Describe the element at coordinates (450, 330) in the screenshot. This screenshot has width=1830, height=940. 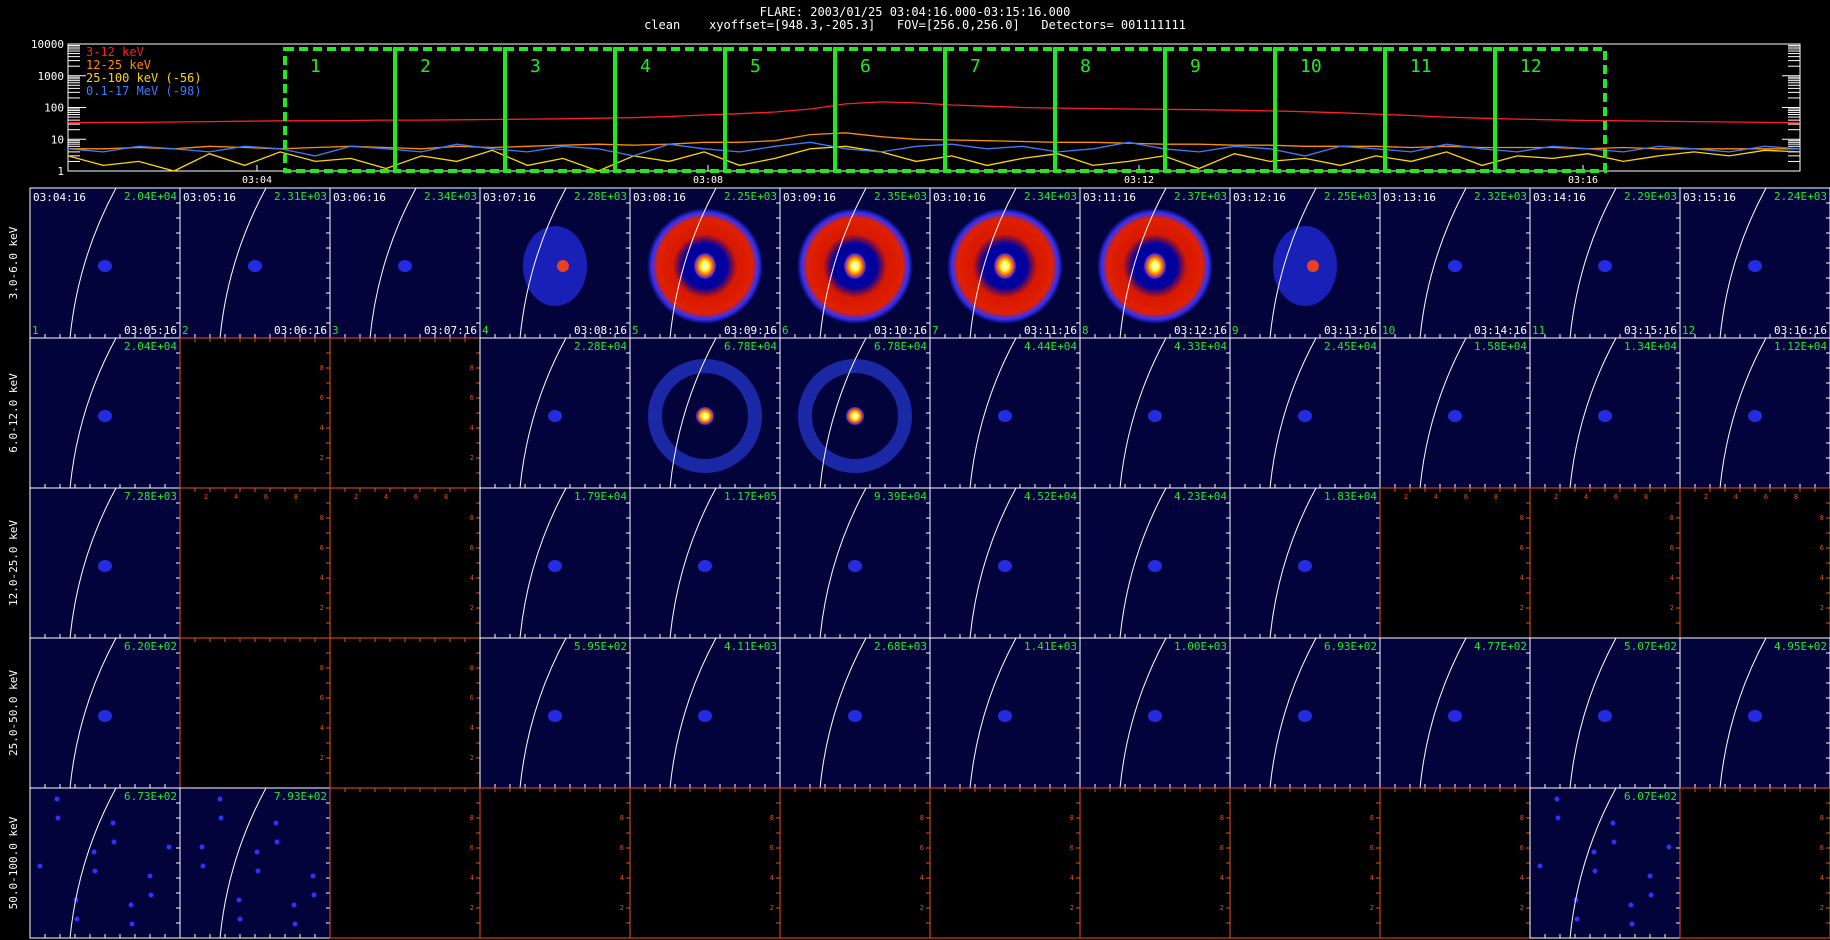
I see `end-time-label: 03:07:16` at that location.